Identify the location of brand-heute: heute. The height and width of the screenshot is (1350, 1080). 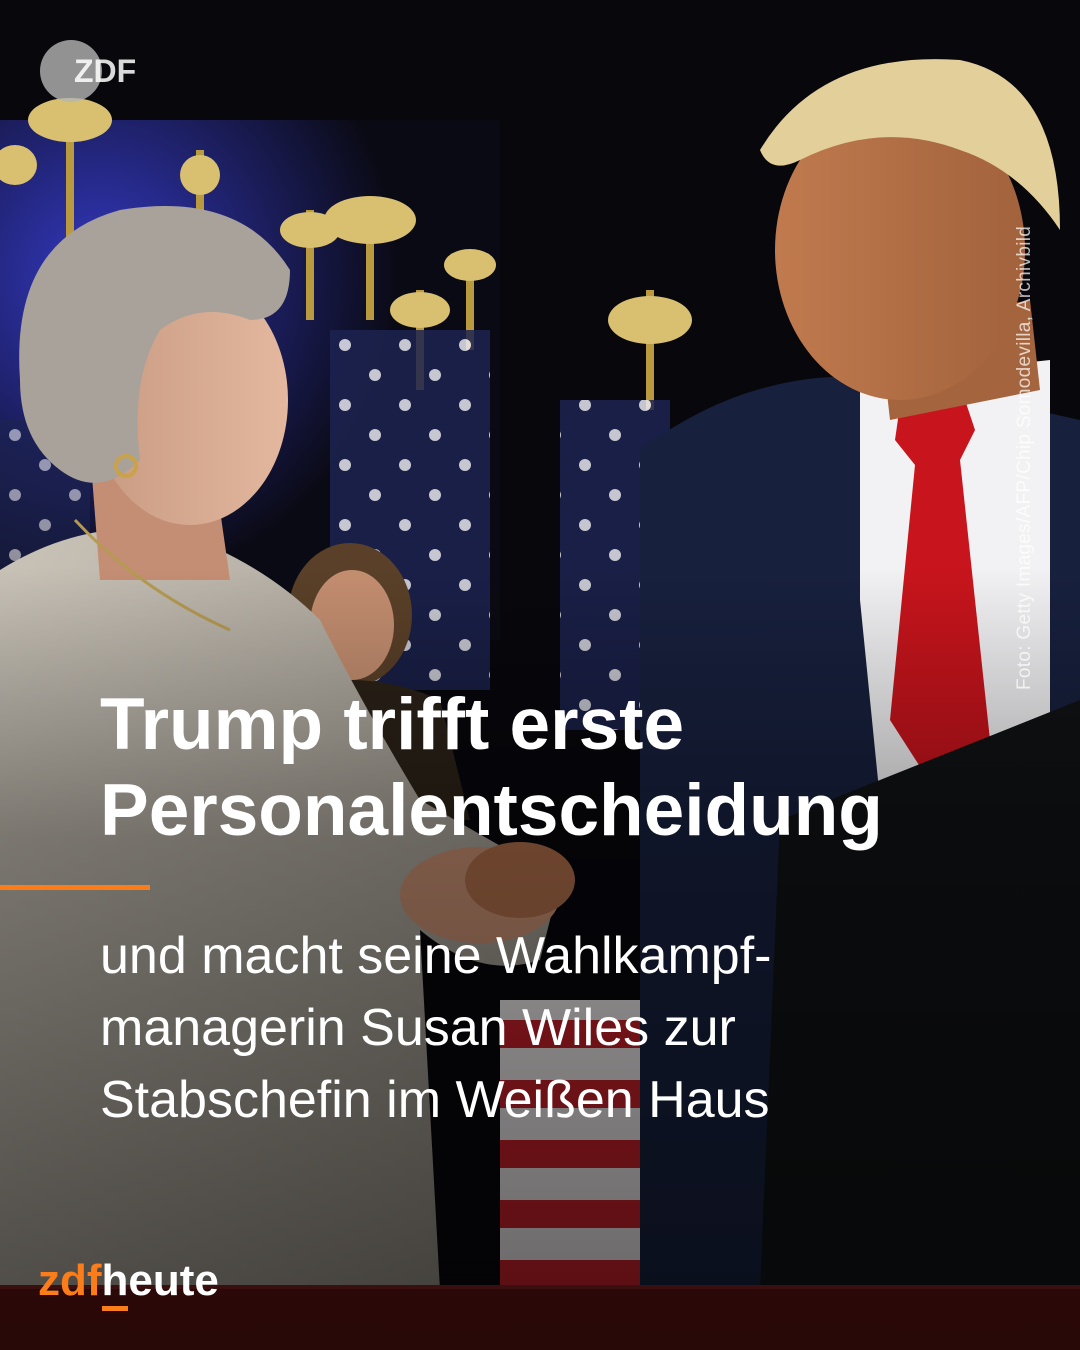
(160, 1283).